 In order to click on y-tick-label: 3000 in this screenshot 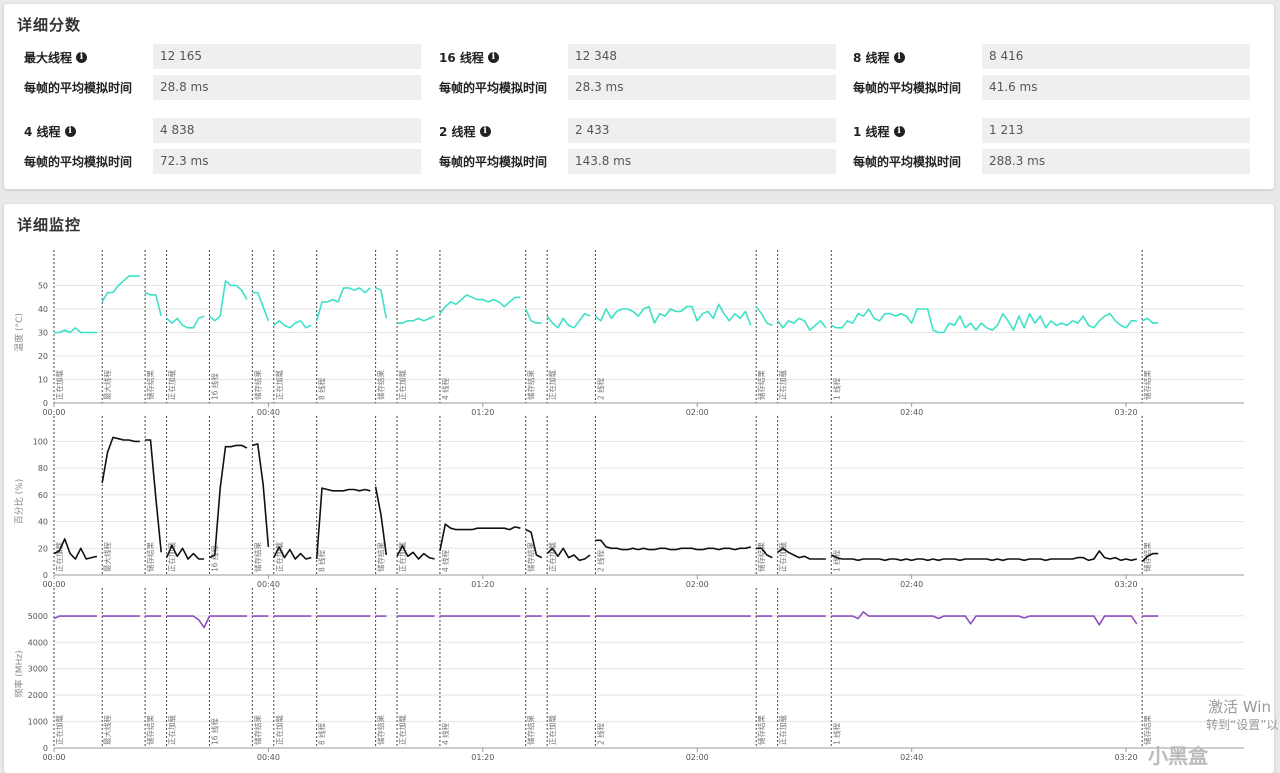, I will do `click(38, 669)`.